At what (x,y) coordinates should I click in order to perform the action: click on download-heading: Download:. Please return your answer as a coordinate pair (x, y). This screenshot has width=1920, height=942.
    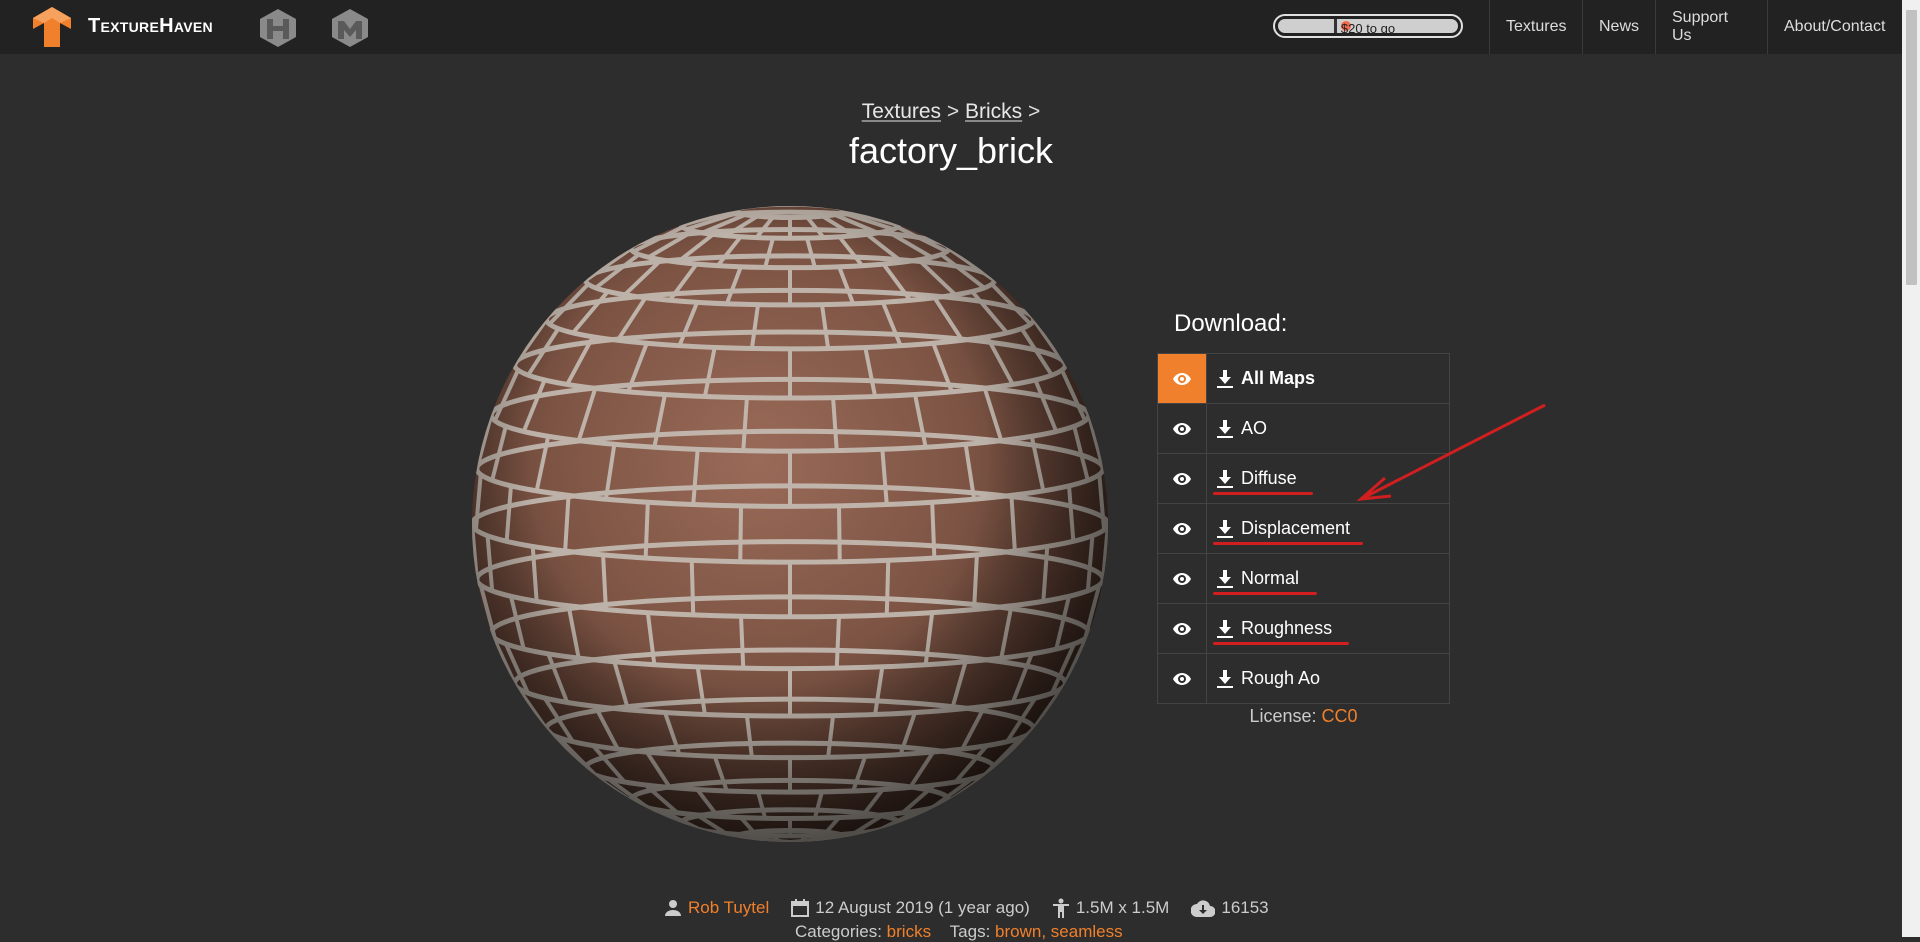
    Looking at the image, I should click on (1231, 323).